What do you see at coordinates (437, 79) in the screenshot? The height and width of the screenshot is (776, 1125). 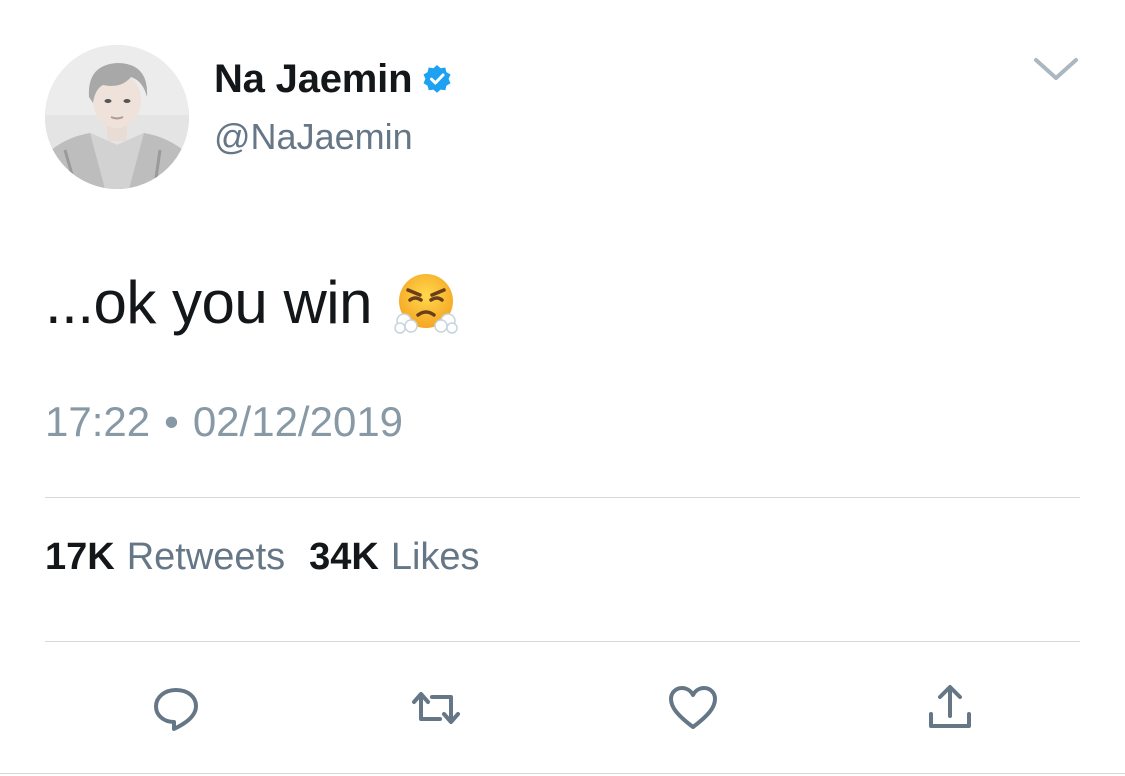 I see `verified-badge-icon` at bounding box center [437, 79].